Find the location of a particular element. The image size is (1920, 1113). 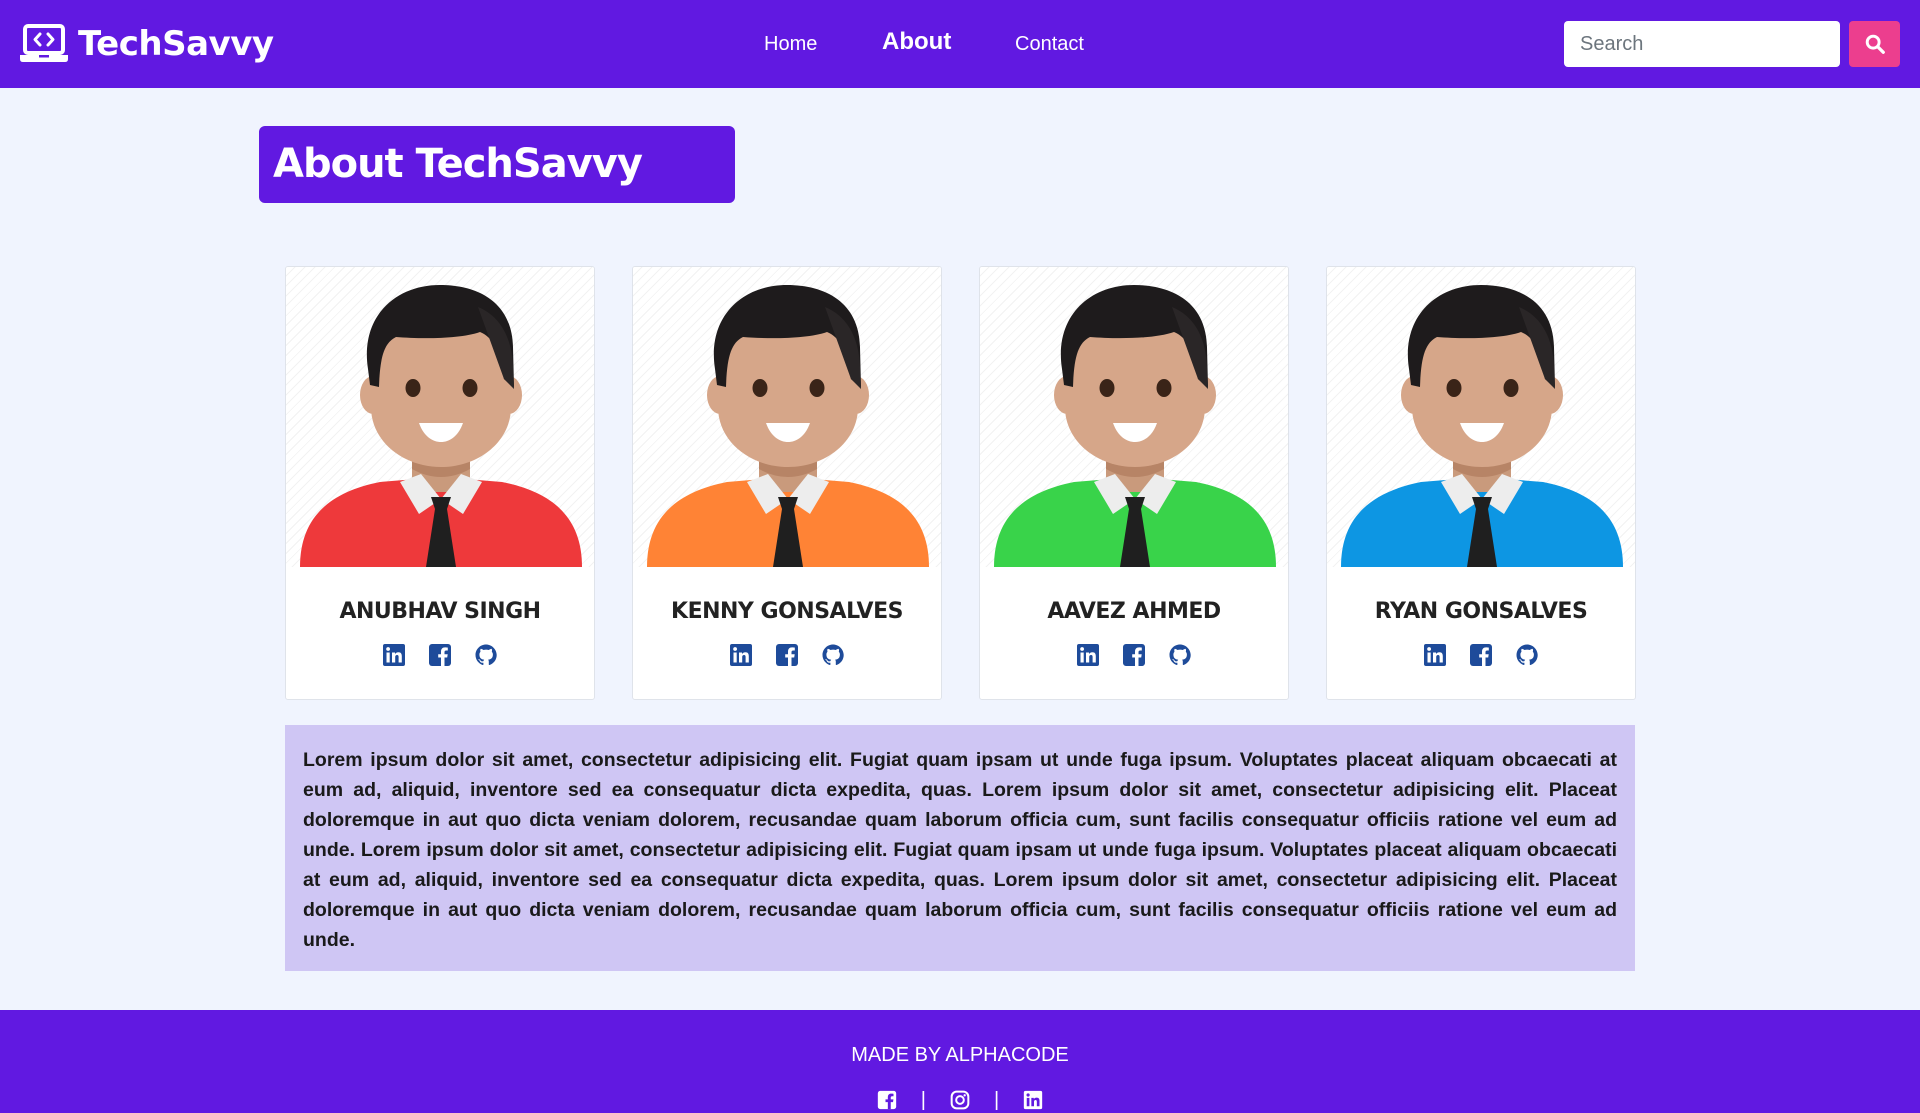

navbar: TechSavvy Home About Contact is located at coordinates (960, 44).